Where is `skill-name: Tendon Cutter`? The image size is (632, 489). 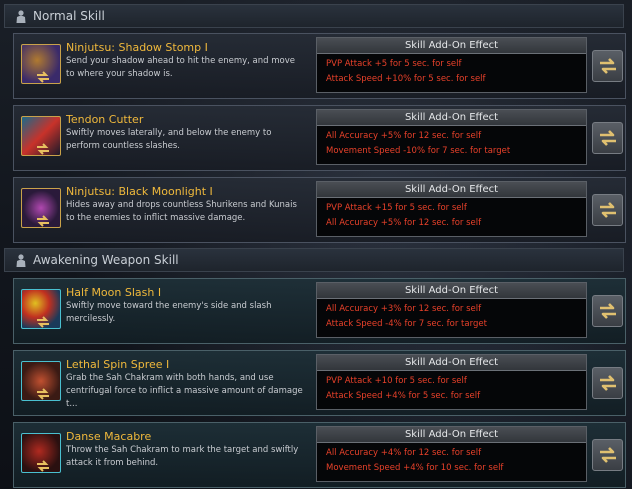
skill-name: Tendon Cutter is located at coordinates (105, 119).